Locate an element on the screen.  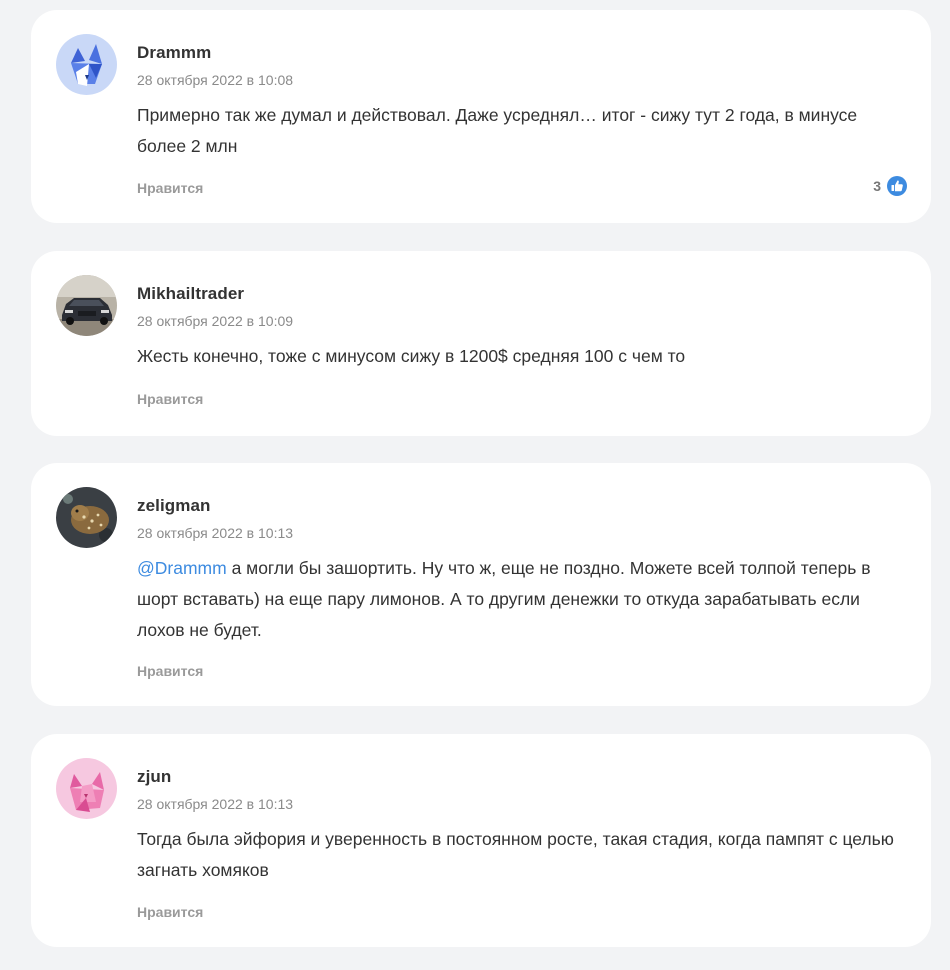
animal-photo-avatar-icon is located at coordinates (86, 517).